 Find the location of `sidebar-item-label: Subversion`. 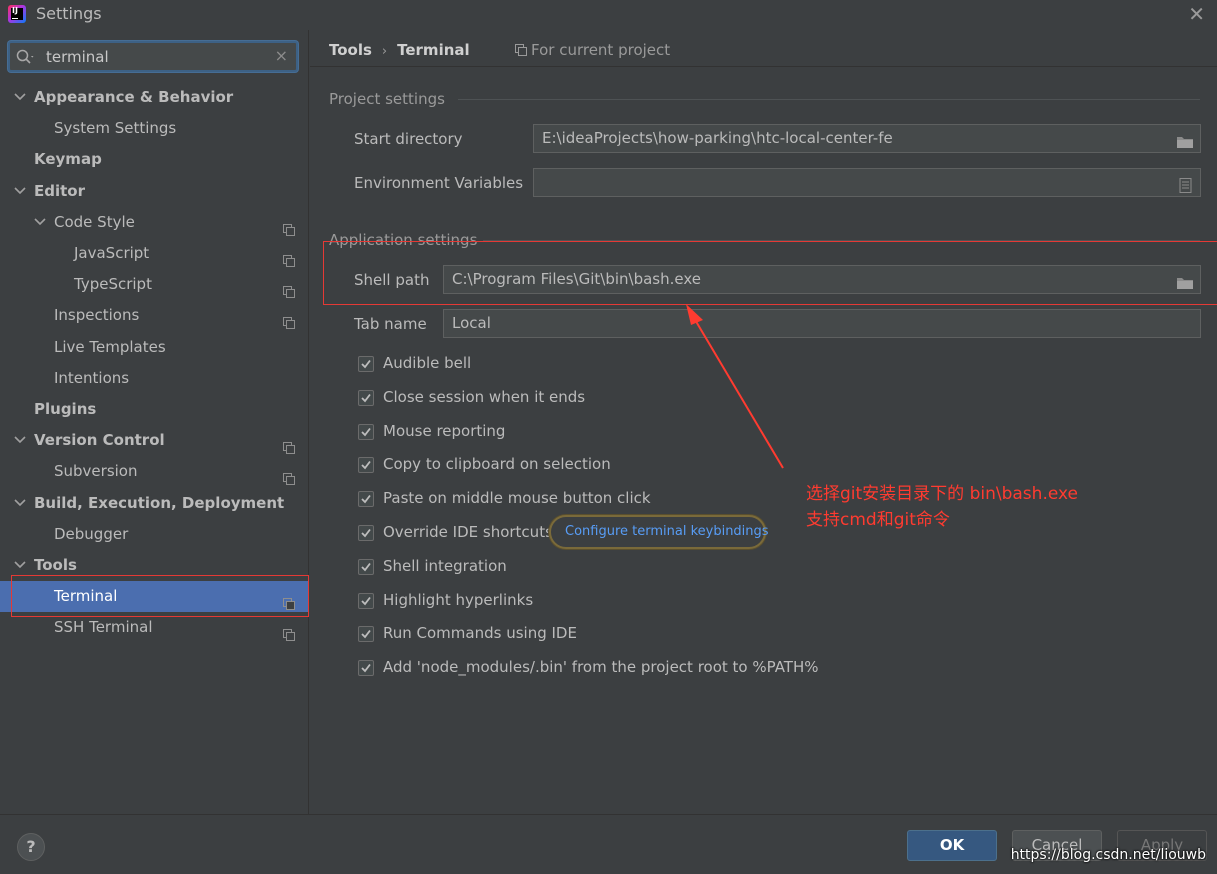

sidebar-item-label: Subversion is located at coordinates (96, 471).